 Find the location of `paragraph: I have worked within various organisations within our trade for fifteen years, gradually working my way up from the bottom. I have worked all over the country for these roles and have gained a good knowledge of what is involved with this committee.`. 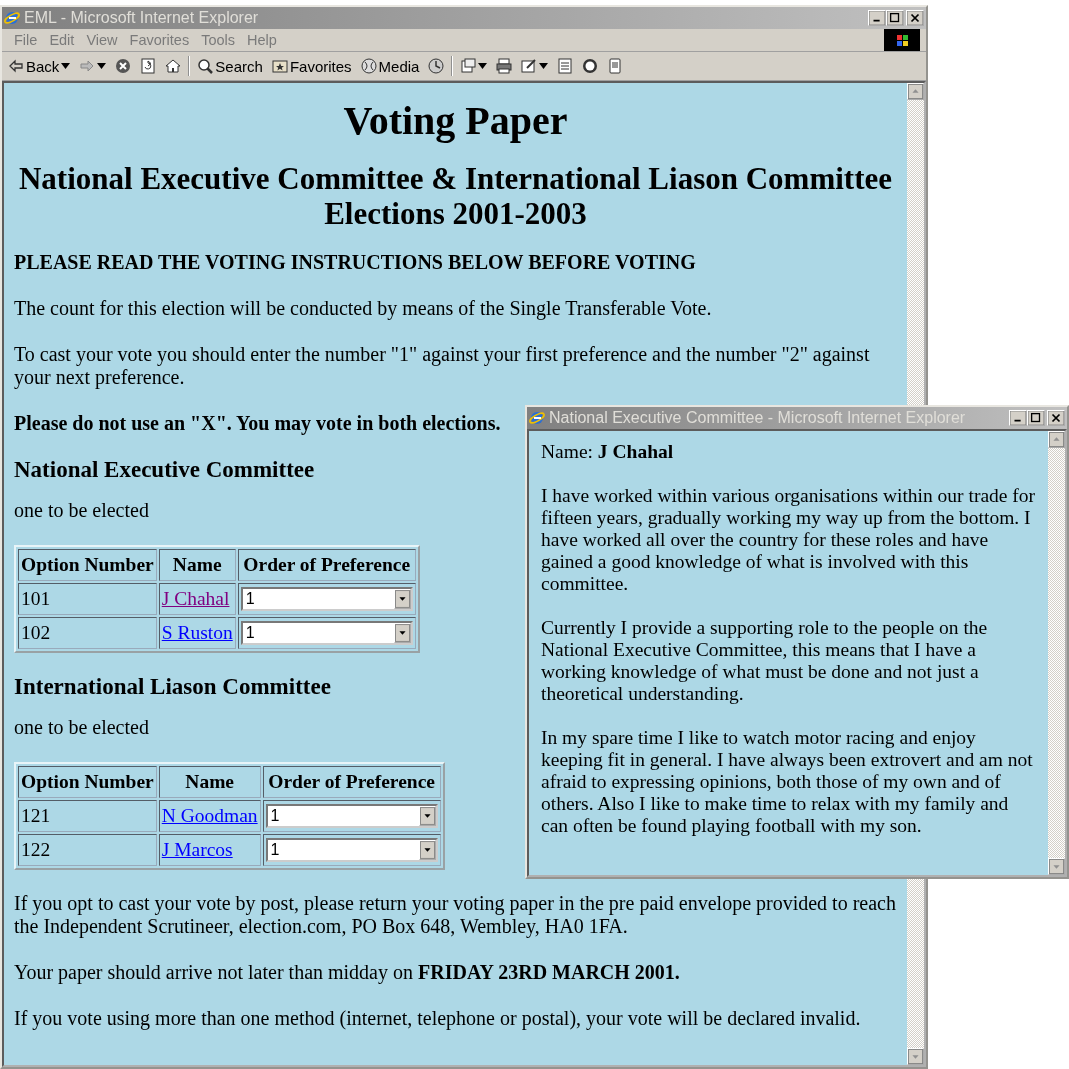

paragraph: I have worked within various organisations within our trade for fifteen years, gradually working my way up from the bottom. I have worked all over the country for these roles and have gained a good knowledge of what is involved with this committee. is located at coordinates (788, 540).